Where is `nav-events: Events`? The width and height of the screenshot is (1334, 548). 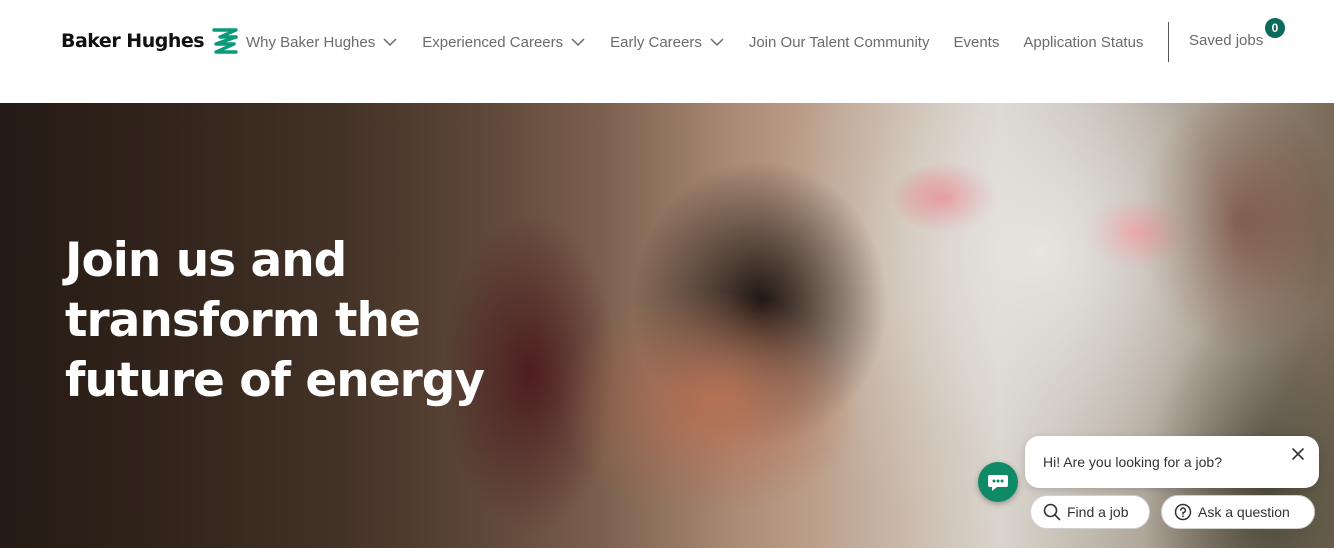
nav-events: Events is located at coordinates (976, 42).